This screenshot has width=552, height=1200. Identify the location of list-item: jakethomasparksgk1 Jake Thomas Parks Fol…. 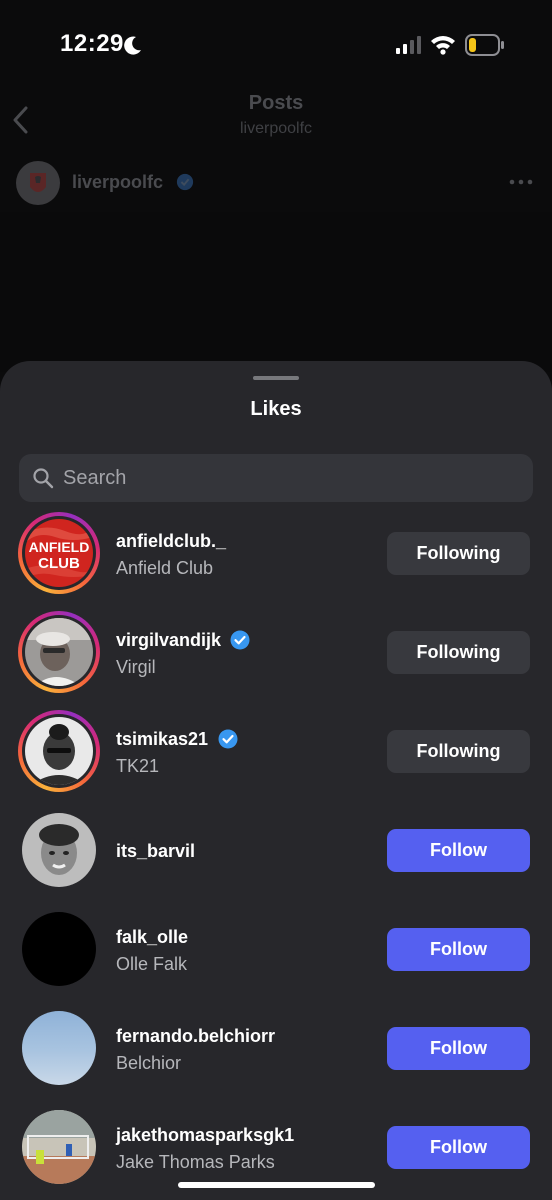
(276, 1145).